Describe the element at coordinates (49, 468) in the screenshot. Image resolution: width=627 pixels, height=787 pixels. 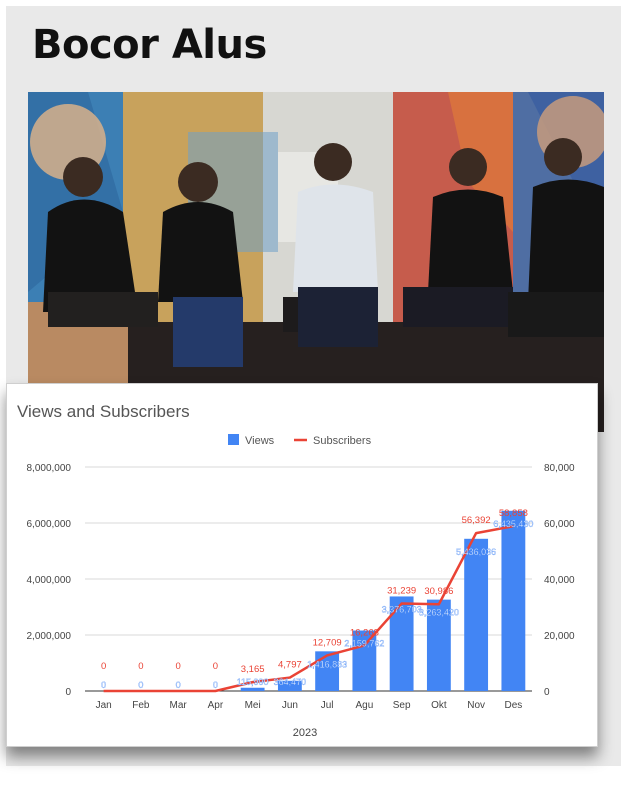
I see `y-tick-label: 8,000,000` at that location.